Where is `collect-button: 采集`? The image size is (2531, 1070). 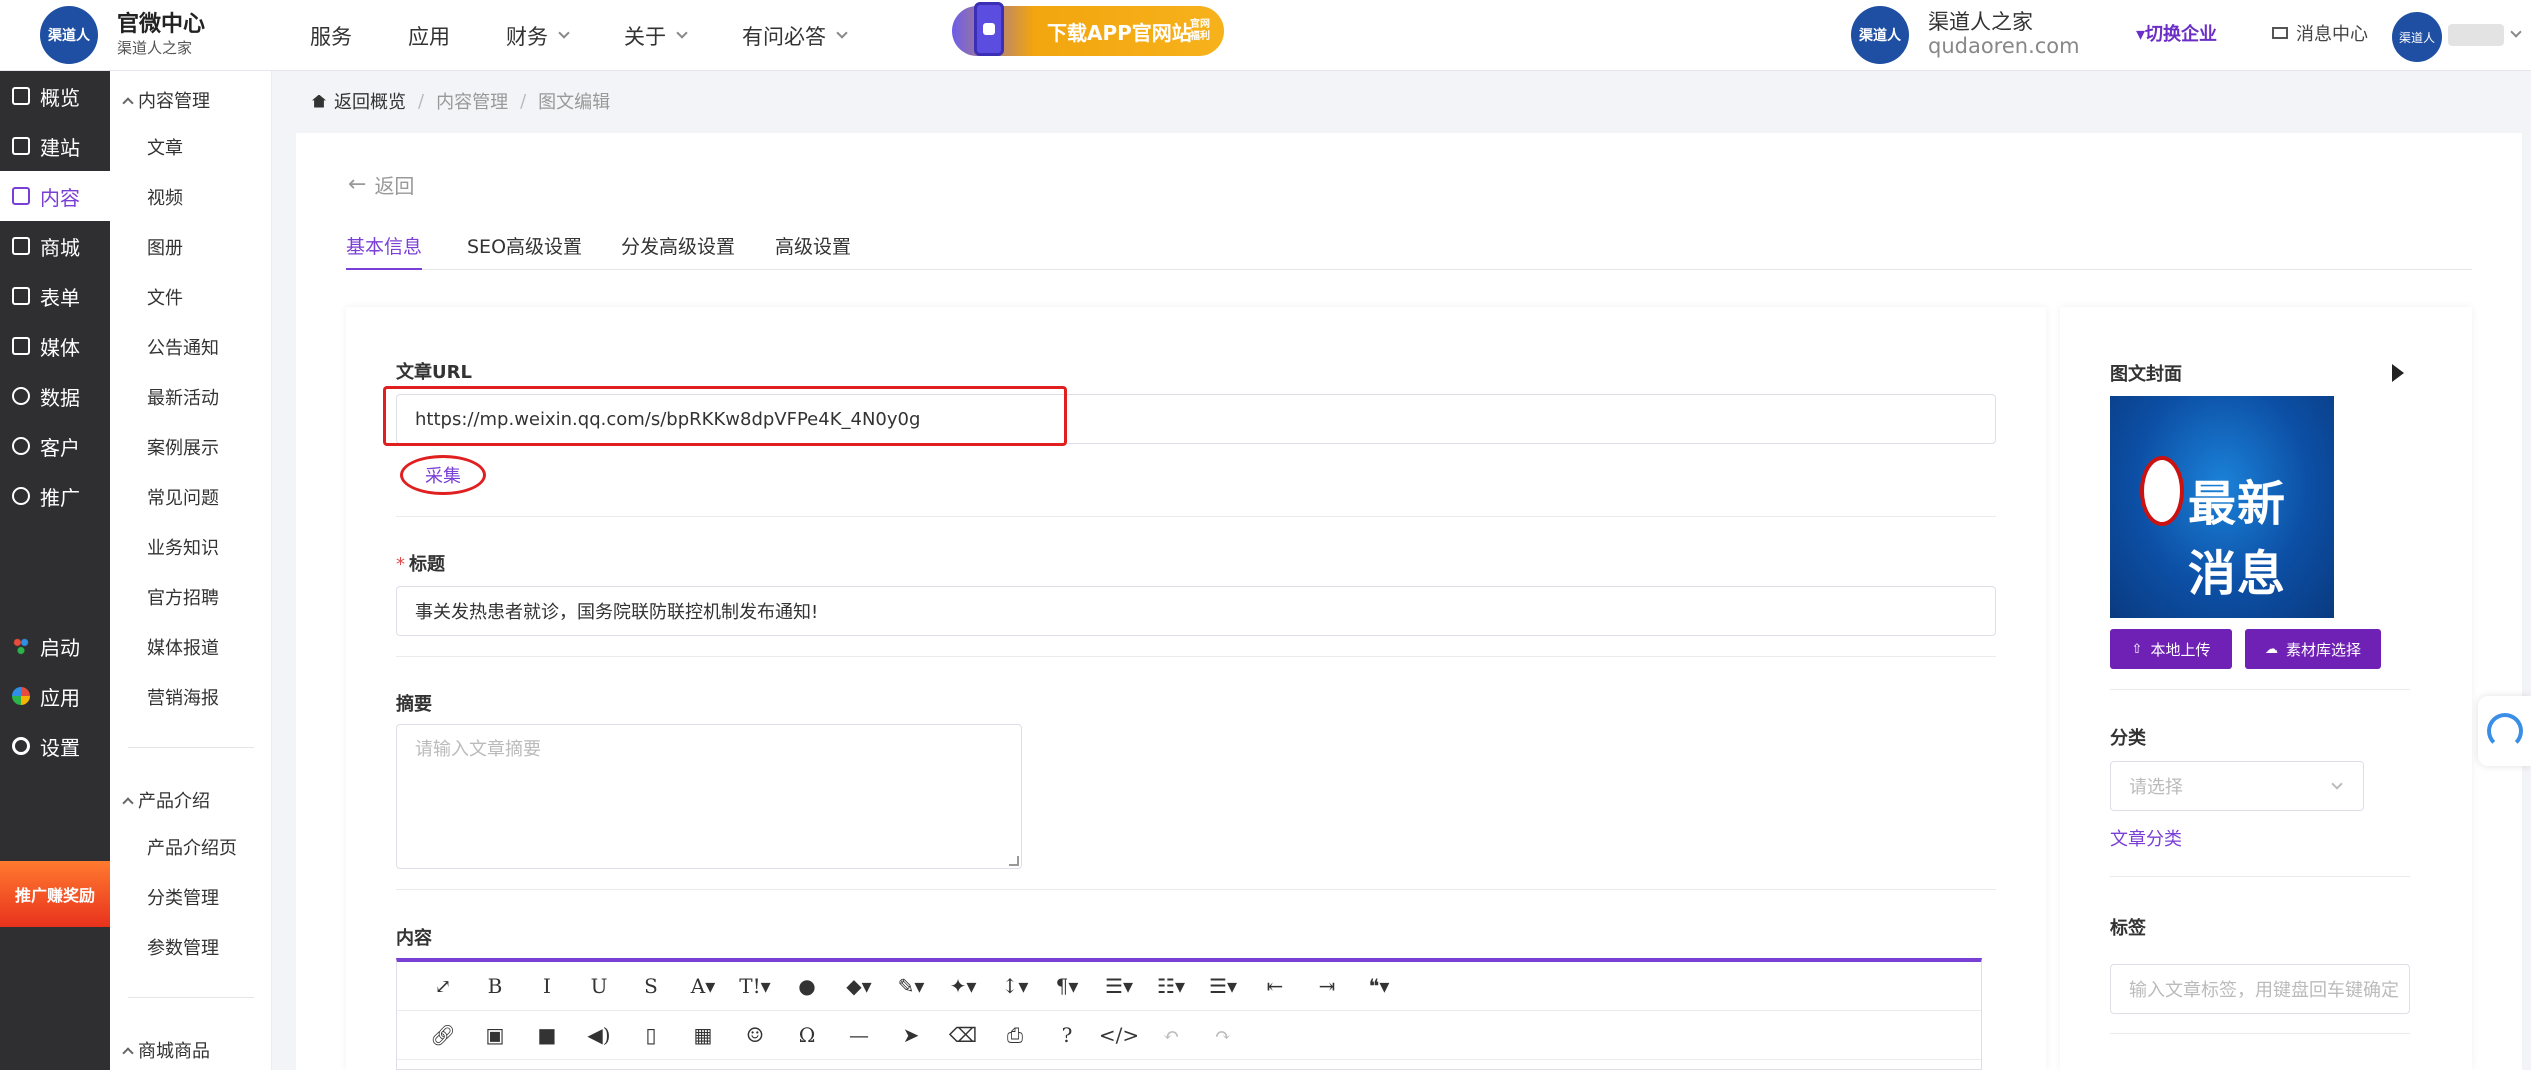
collect-button: 采集 is located at coordinates (443, 475).